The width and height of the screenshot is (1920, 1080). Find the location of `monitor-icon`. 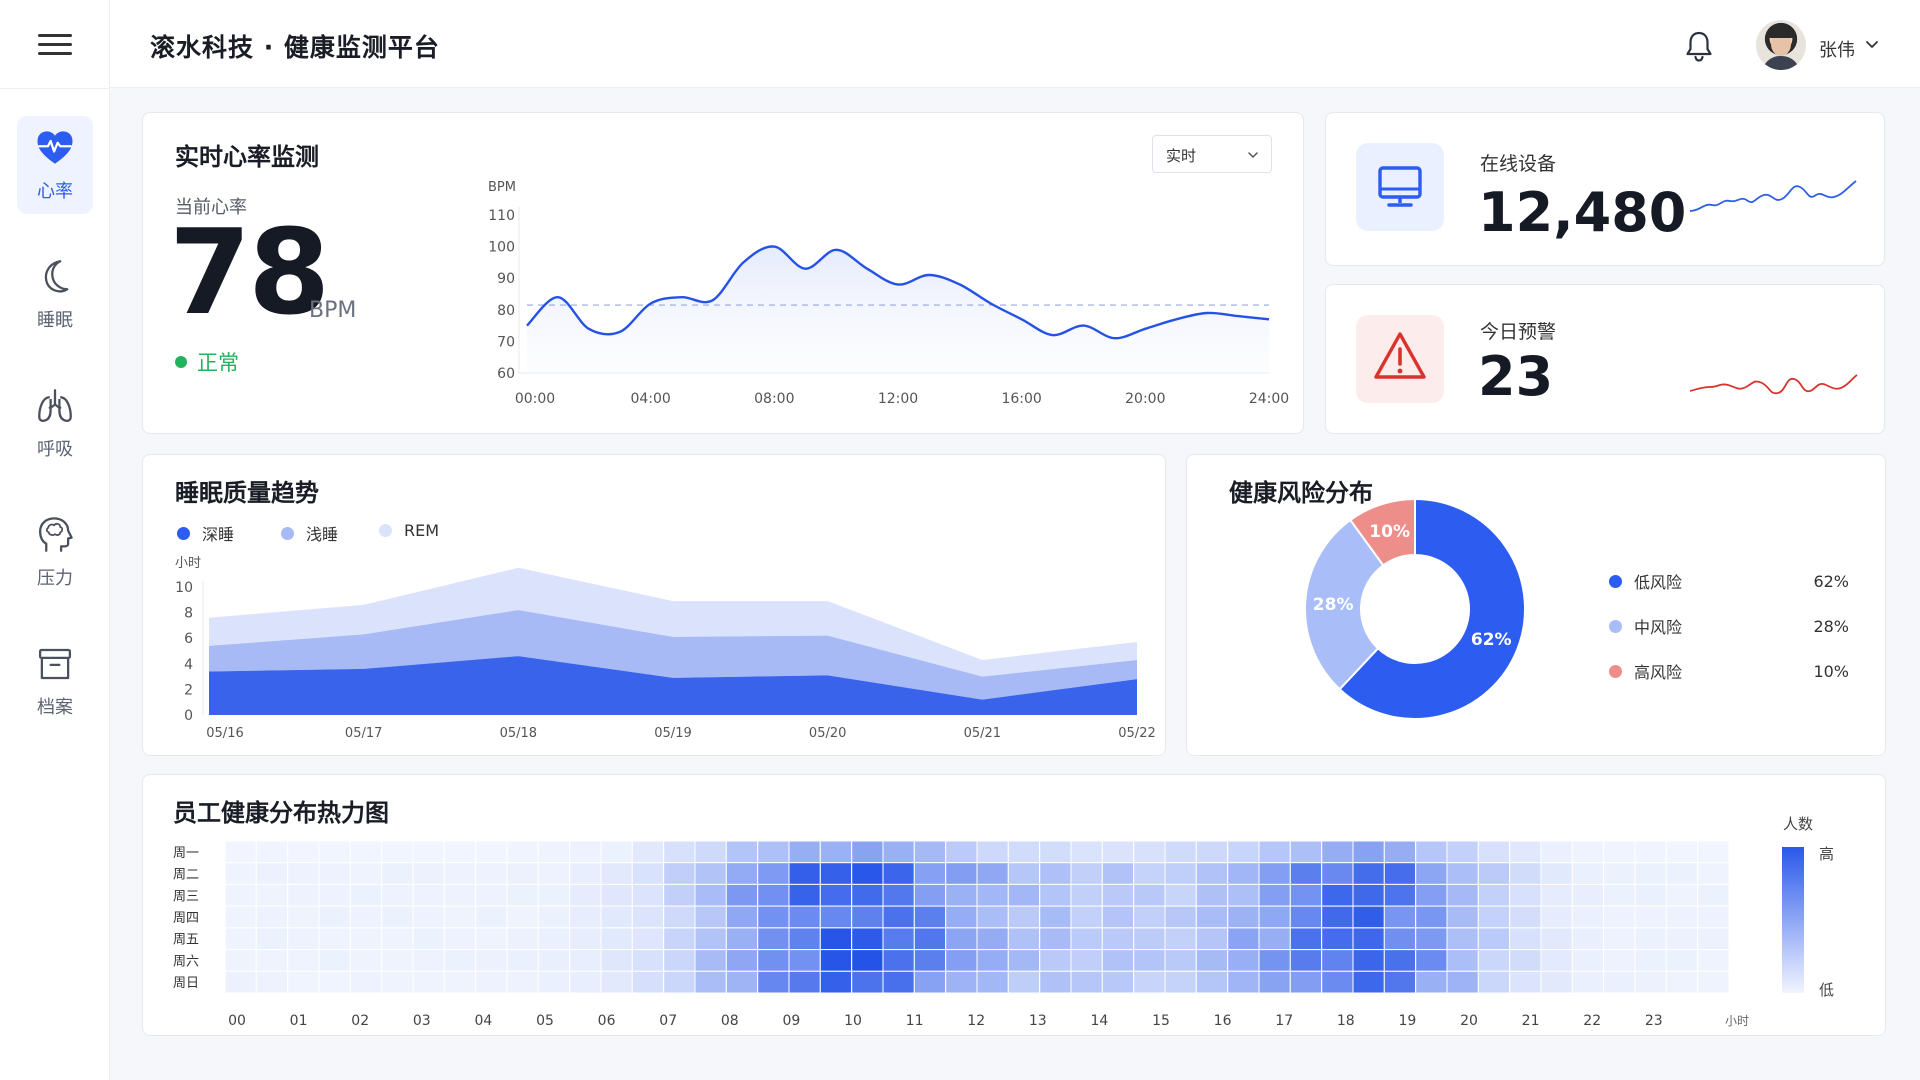

monitor-icon is located at coordinates (1400, 186).